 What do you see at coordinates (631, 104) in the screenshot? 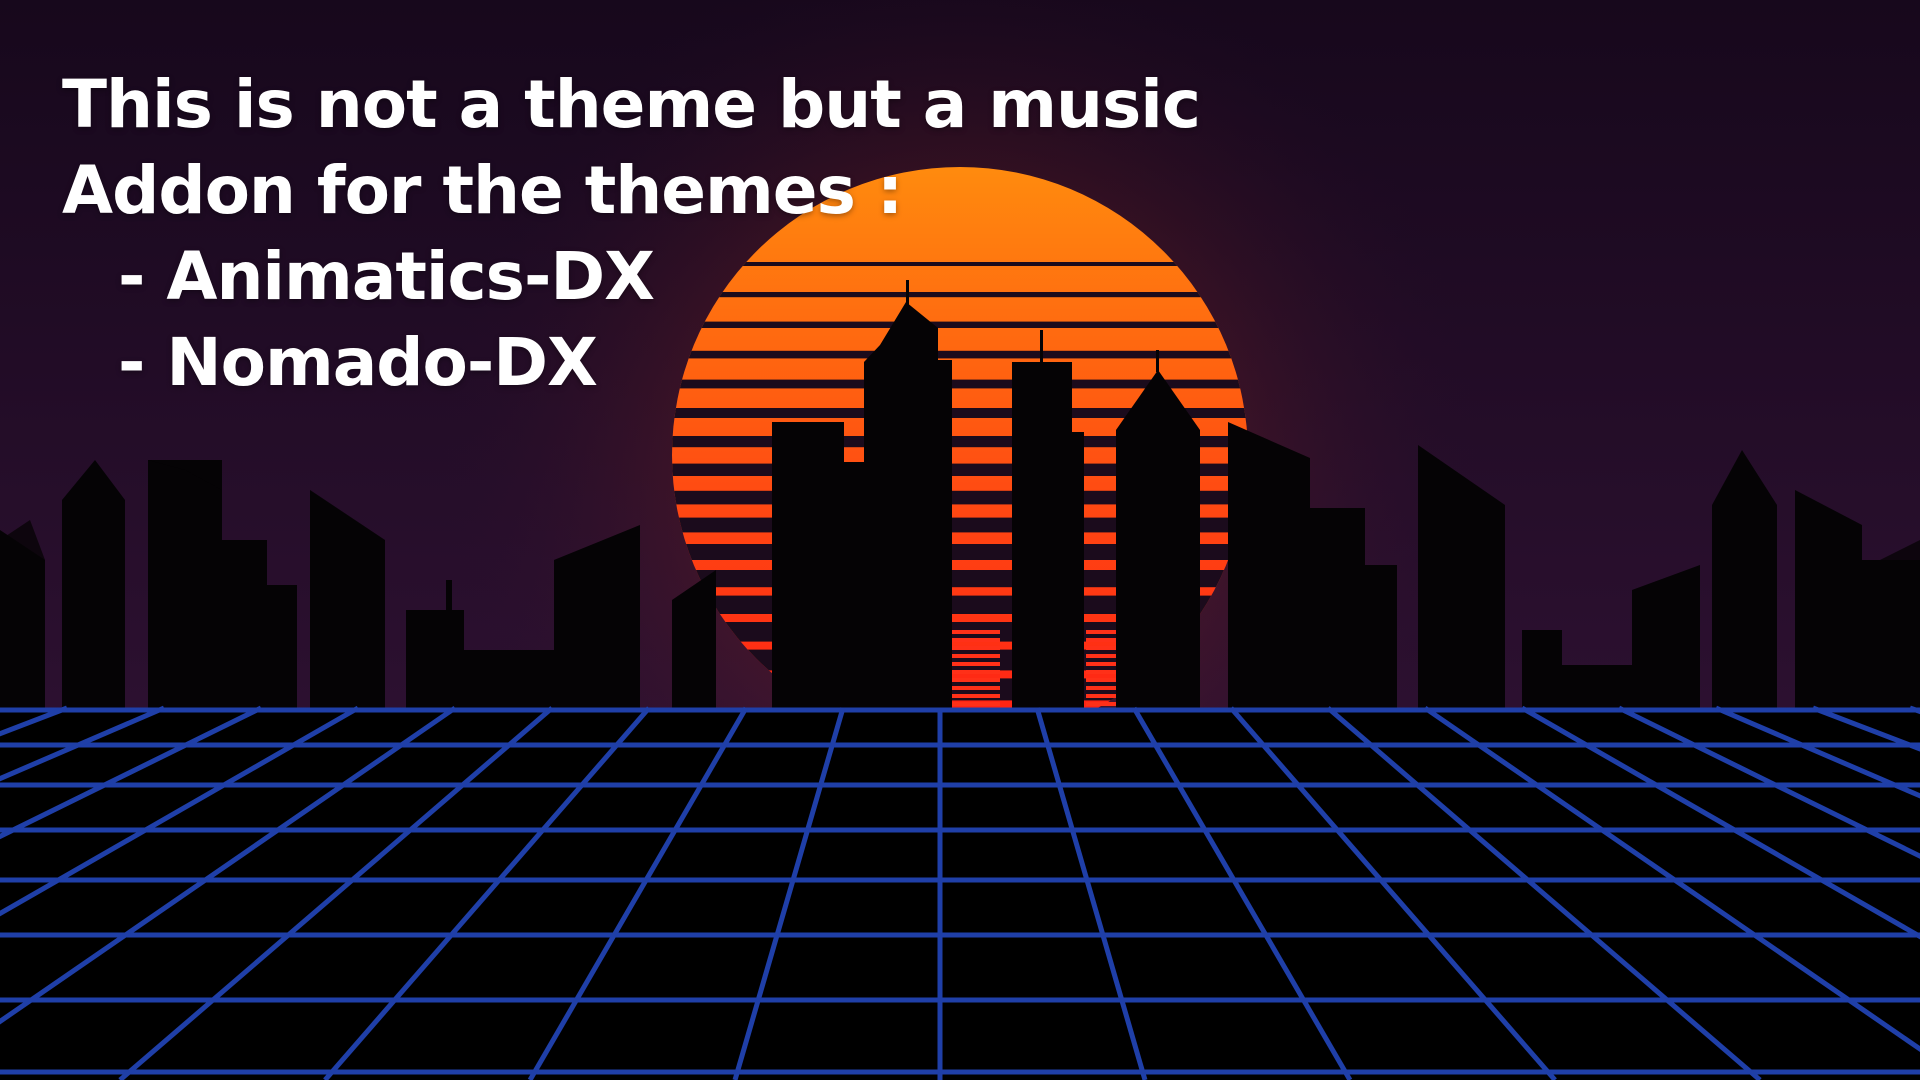
I see `caption-line-1: This is not a theme but a music` at bounding box center [631, 104].